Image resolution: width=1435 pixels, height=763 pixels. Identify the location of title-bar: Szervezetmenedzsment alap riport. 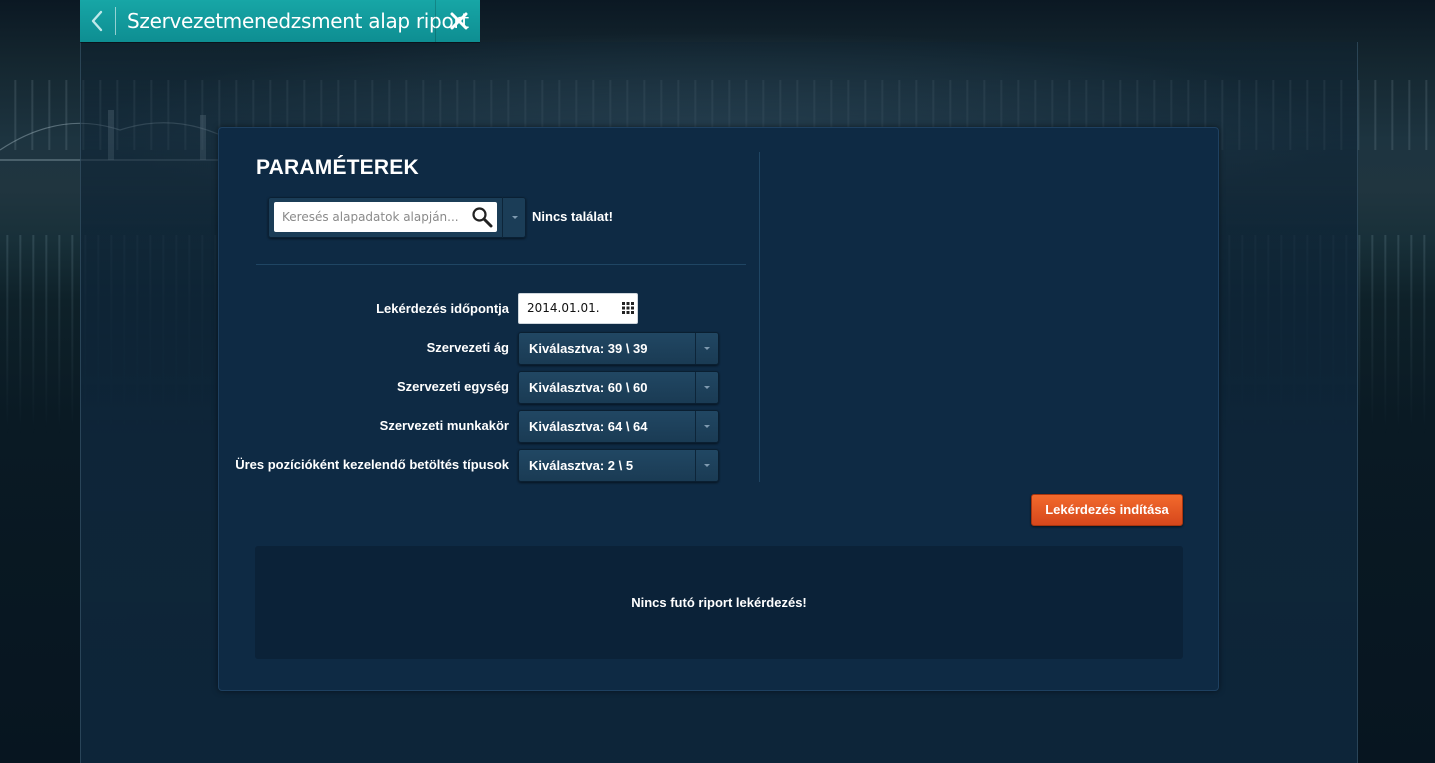
(280, 21).